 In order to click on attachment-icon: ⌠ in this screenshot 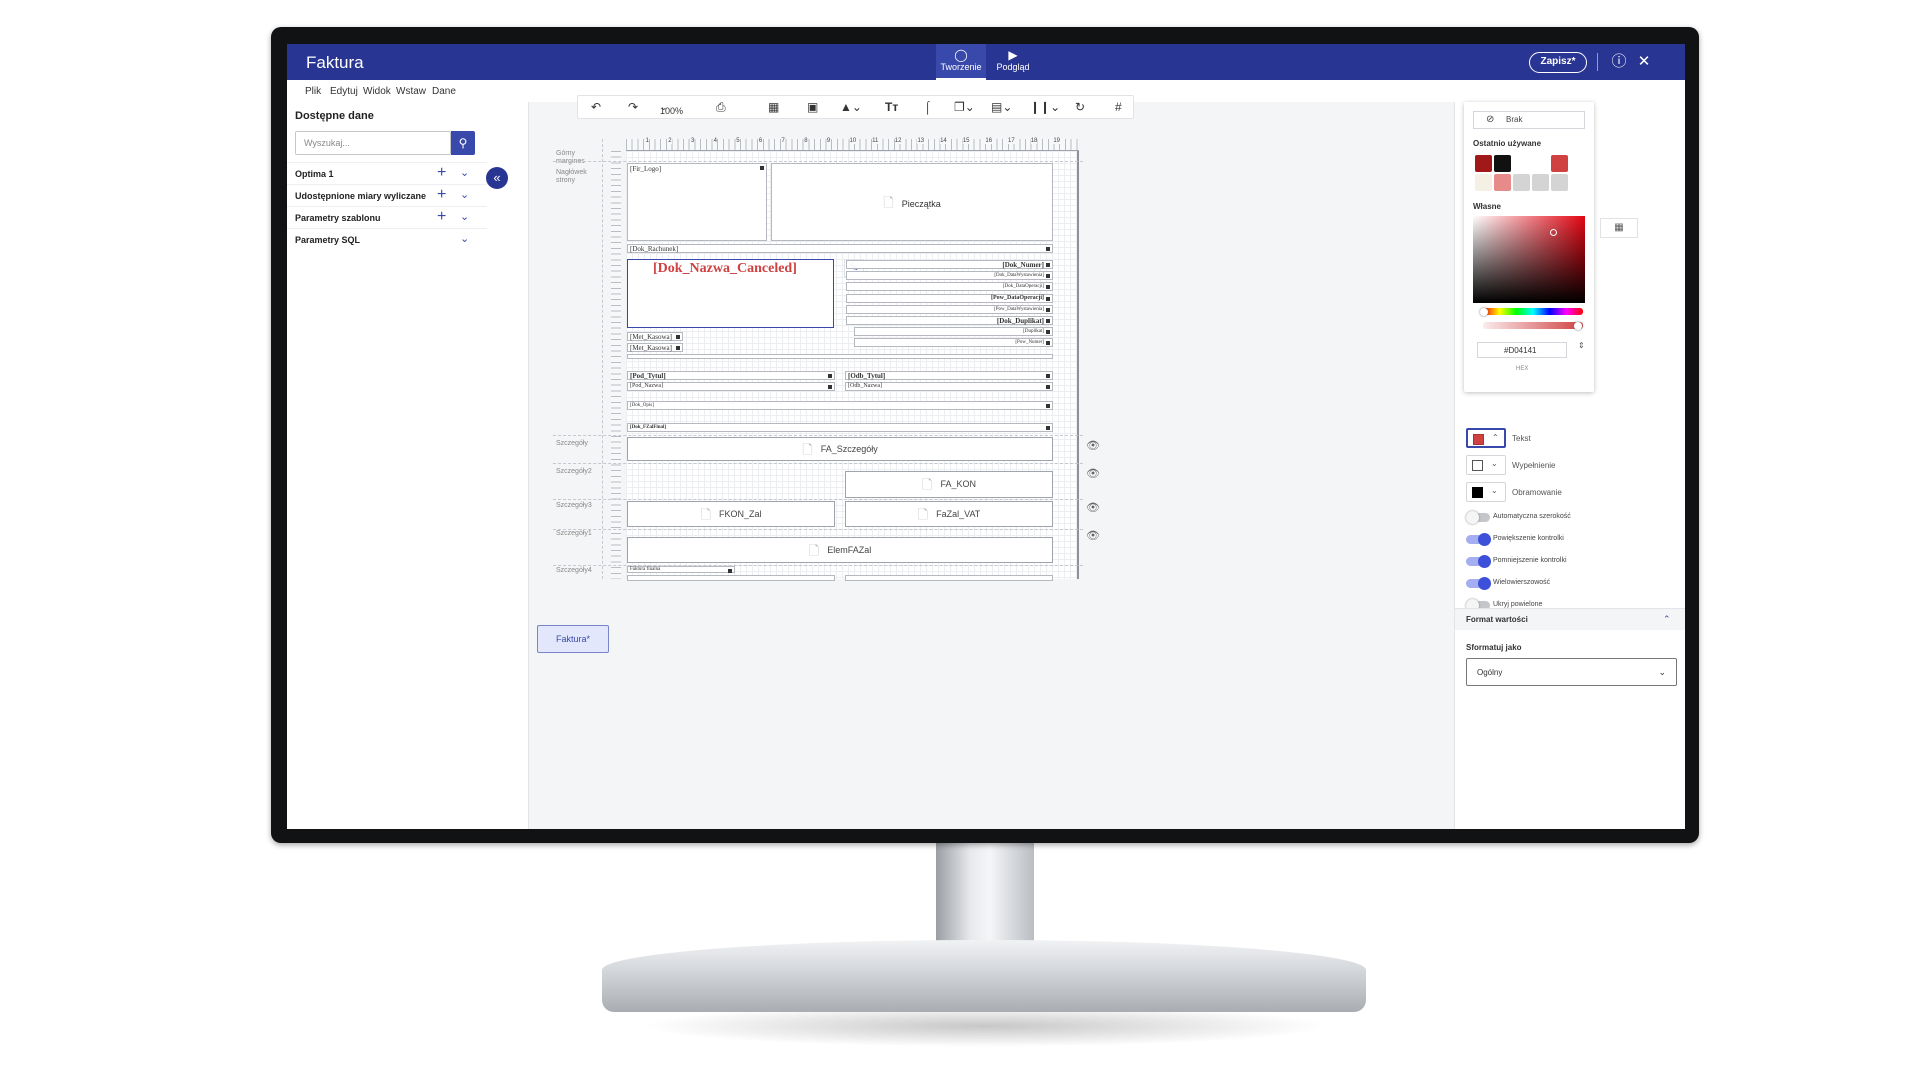, I will do `click(927, 107)`.